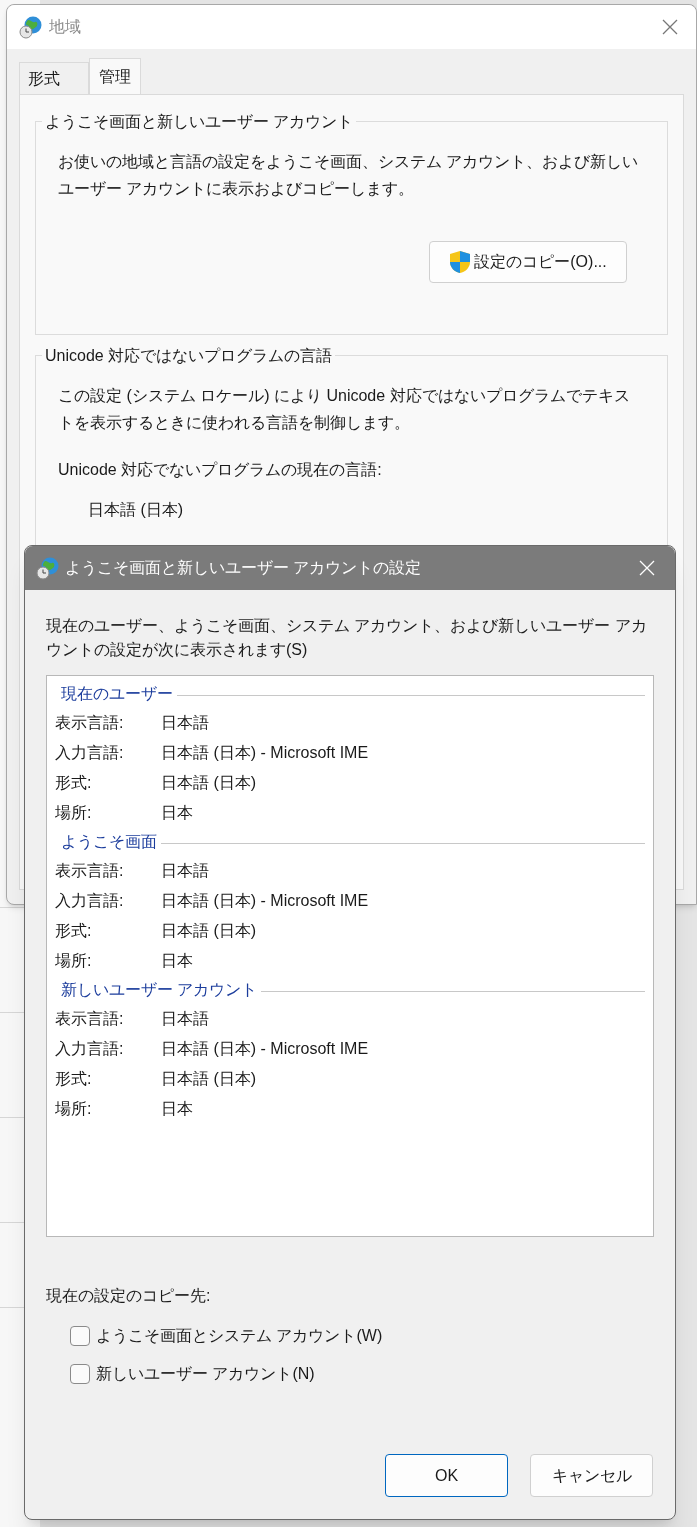  Describe the element at coordinates (243, 568) in the screenshot. I see `dialog-title: ようこそ画面と新しいユーザー アカウントの設定` at that location.